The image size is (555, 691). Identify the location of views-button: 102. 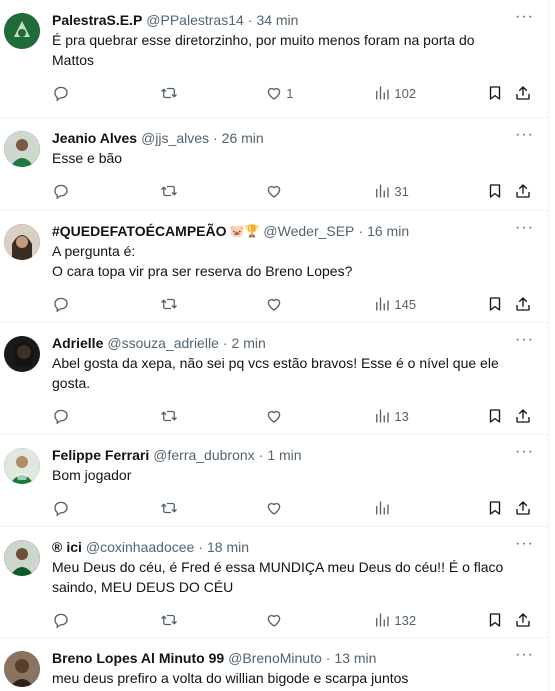
(429, 93).